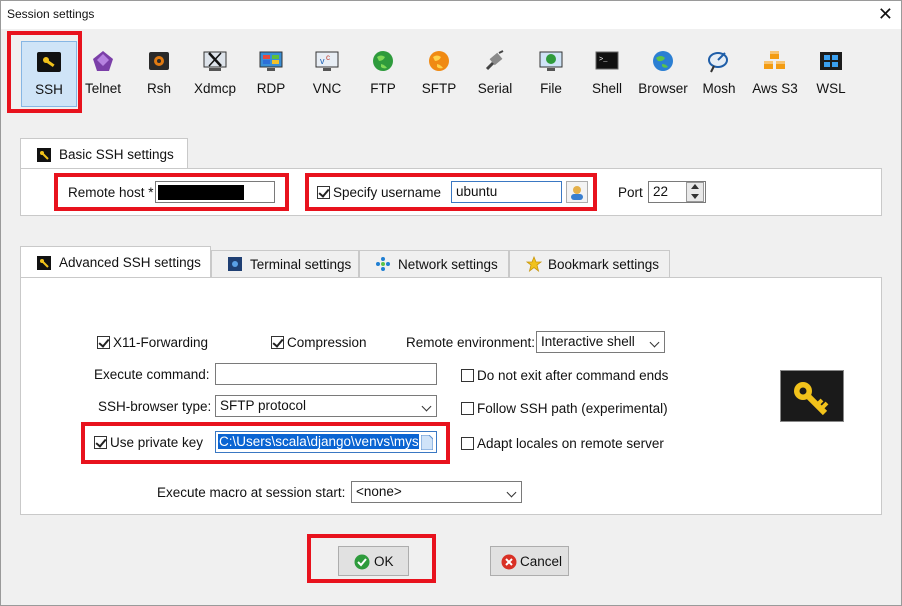 The height and width of the screenshot is (606, 902). What do you see at coordinates (301, 264) in the screenshot?
I see `tab-label: Terminal settings` at bounding box center [301, 264].